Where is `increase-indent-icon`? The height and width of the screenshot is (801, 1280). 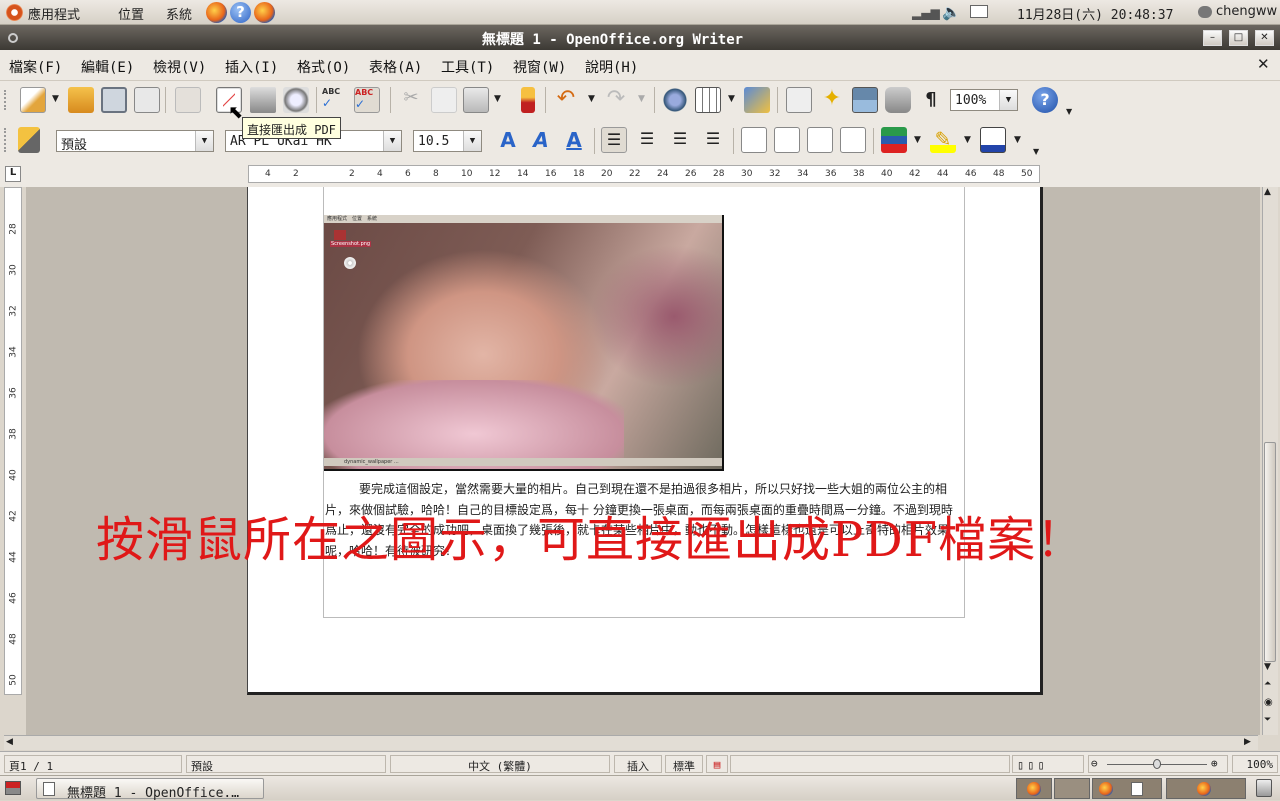
increase-indent-icon is located at coordinates (853, 140).